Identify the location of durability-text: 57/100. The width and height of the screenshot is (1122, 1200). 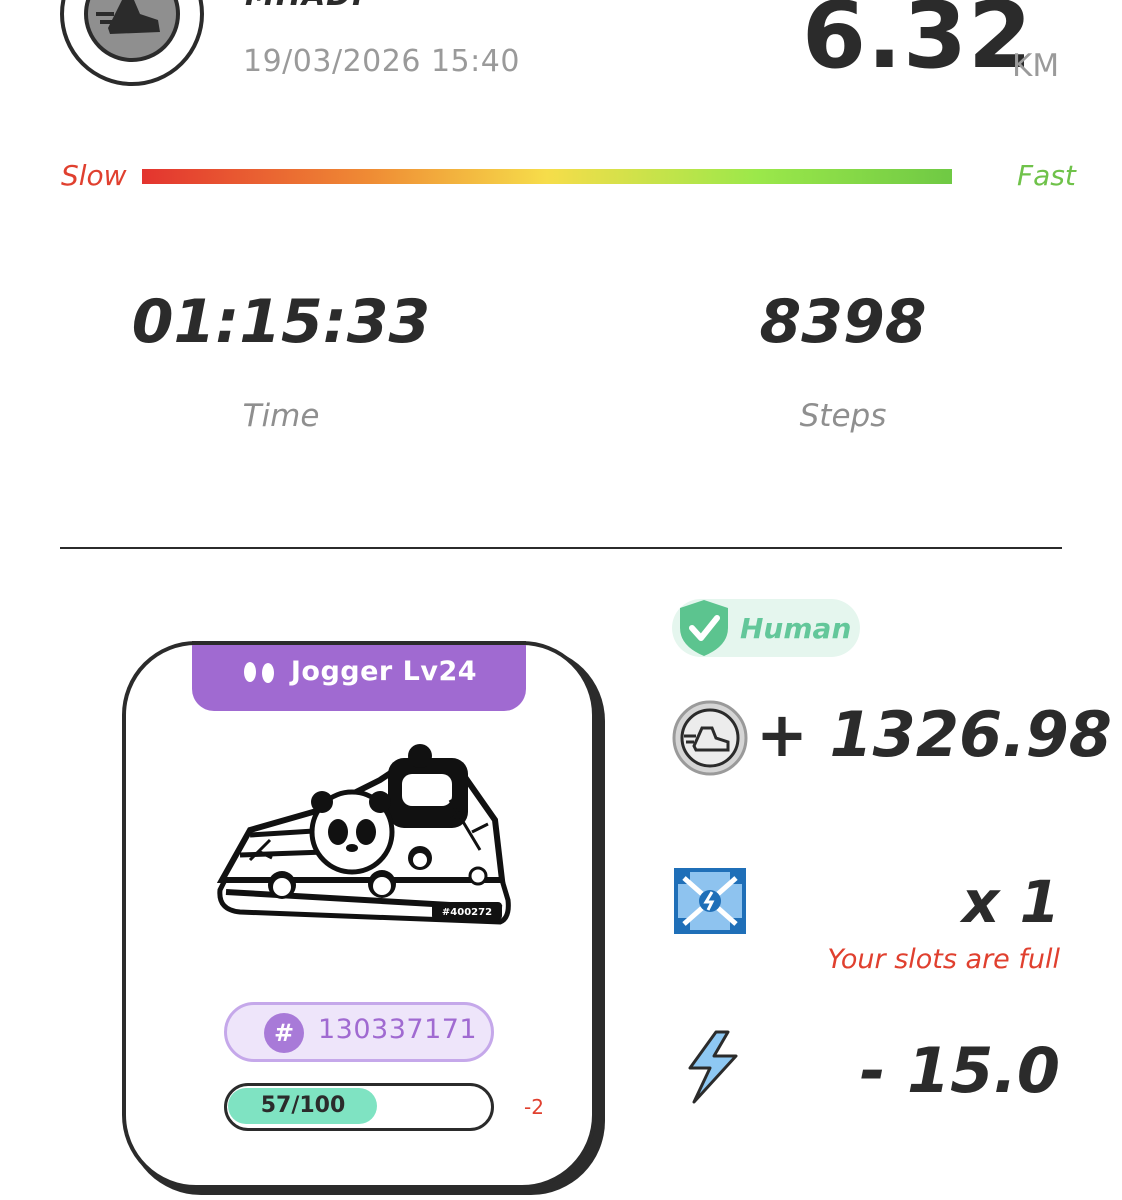
(303, 1105).